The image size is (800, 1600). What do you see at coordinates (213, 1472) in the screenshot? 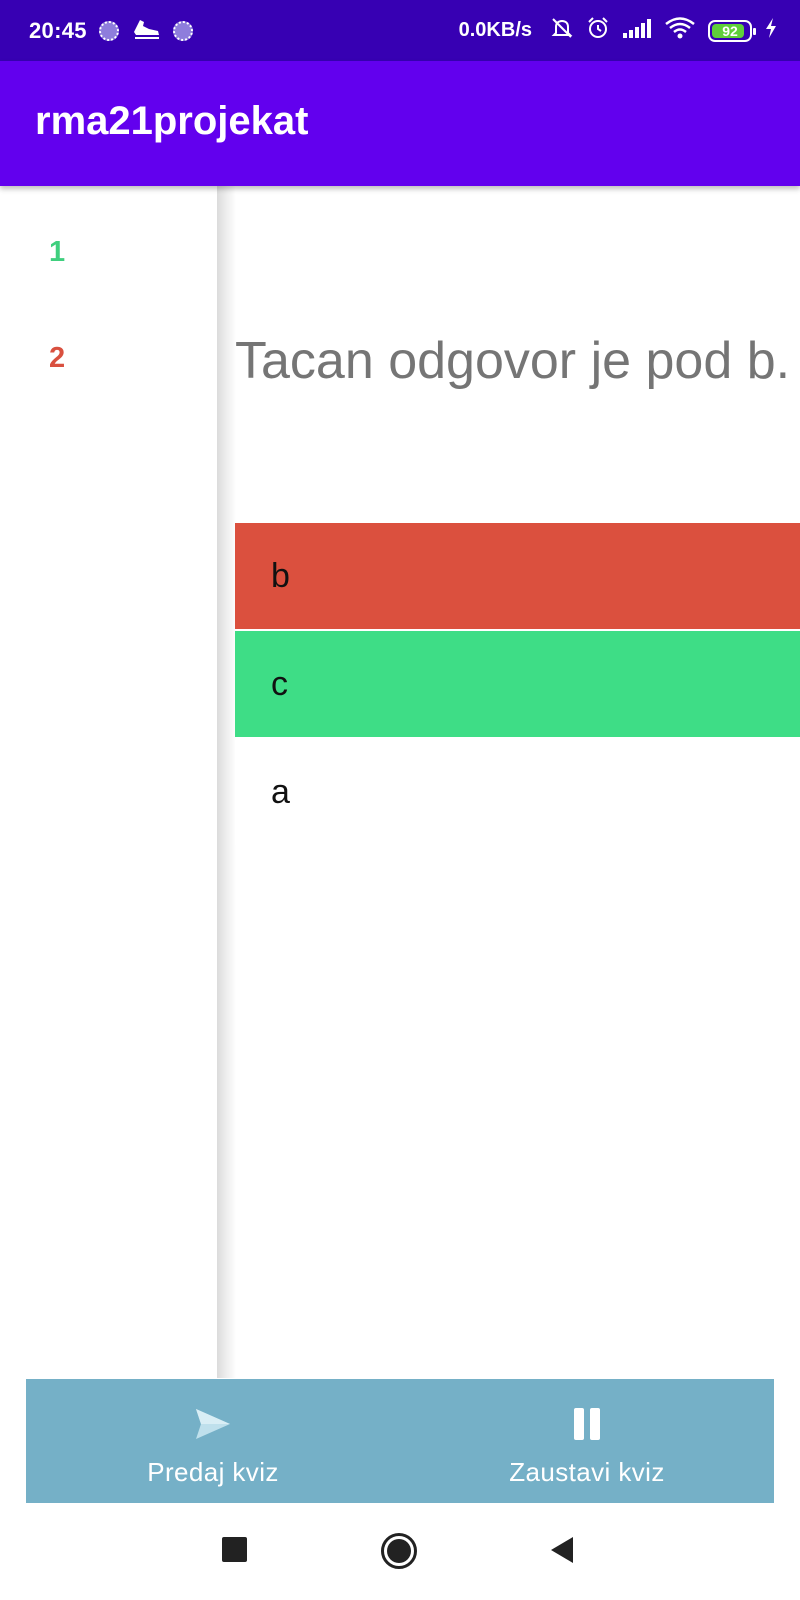
I see `submit-quiz-label: Predaj kviz` at bounding box center [213, 1472].